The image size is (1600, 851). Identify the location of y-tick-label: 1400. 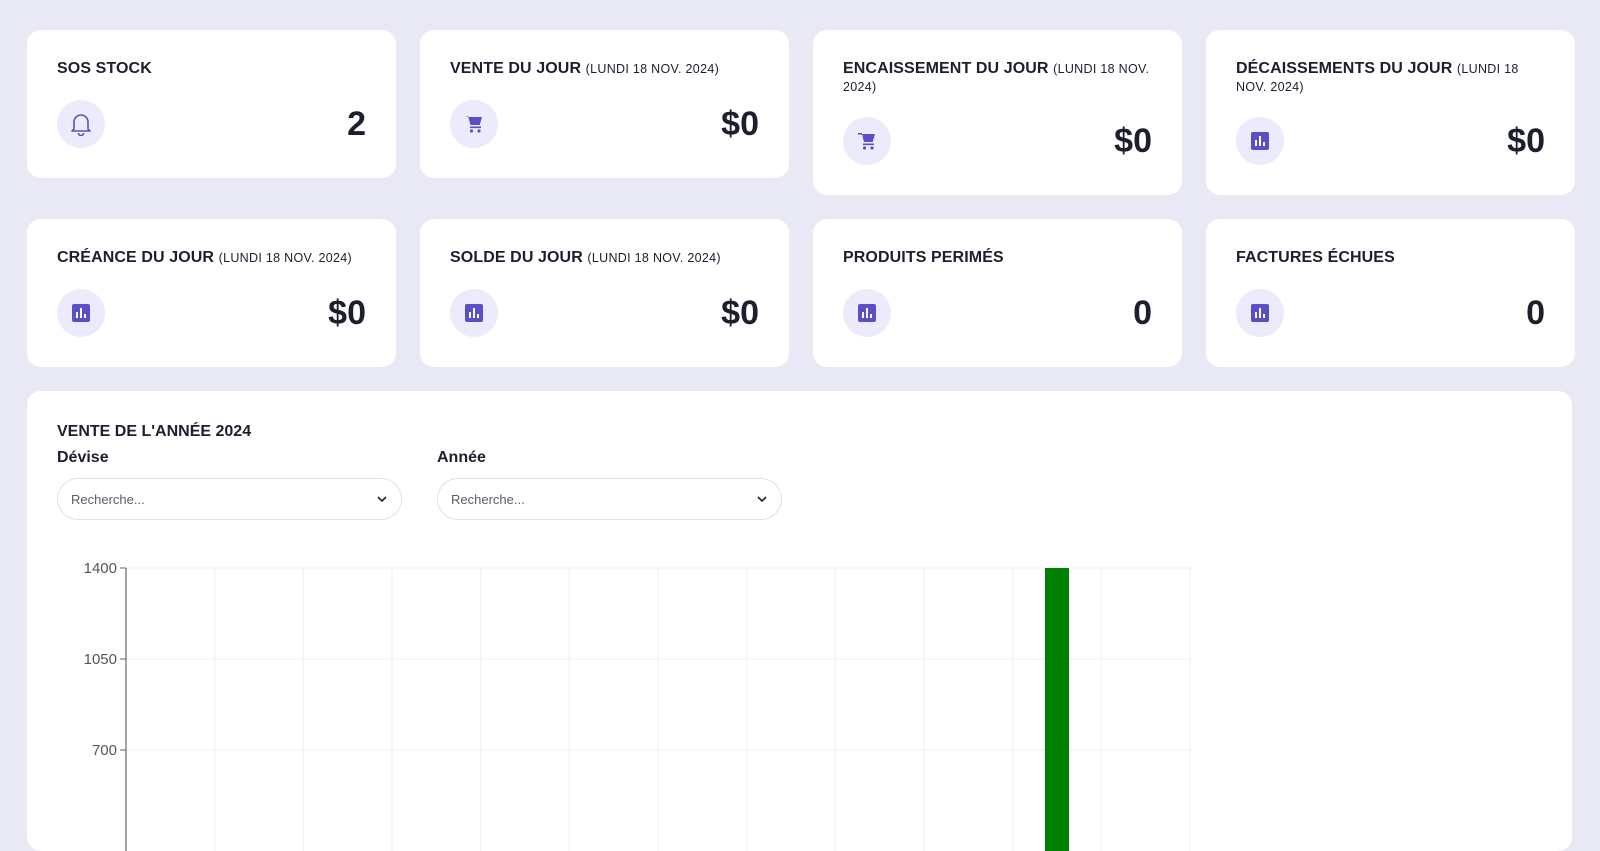
(100, 568).